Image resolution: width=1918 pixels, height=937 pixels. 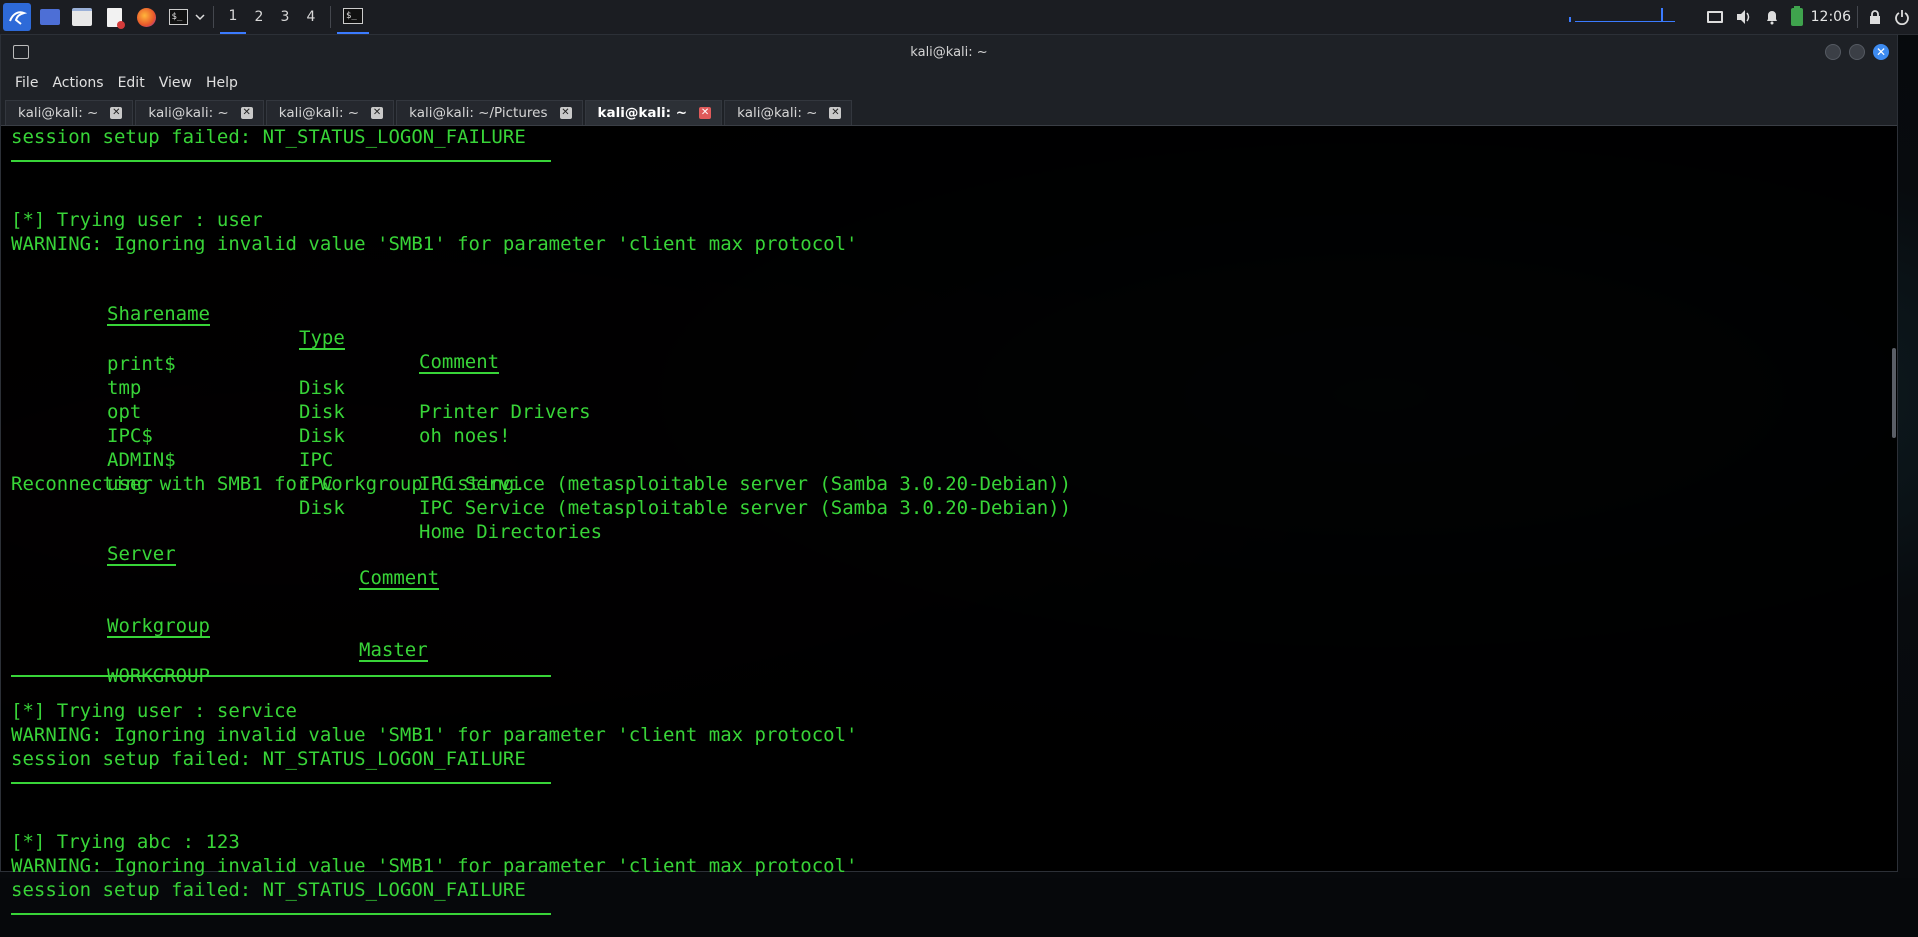 I want to click on server-comment-header: Comment, so click(x=399, y=578).